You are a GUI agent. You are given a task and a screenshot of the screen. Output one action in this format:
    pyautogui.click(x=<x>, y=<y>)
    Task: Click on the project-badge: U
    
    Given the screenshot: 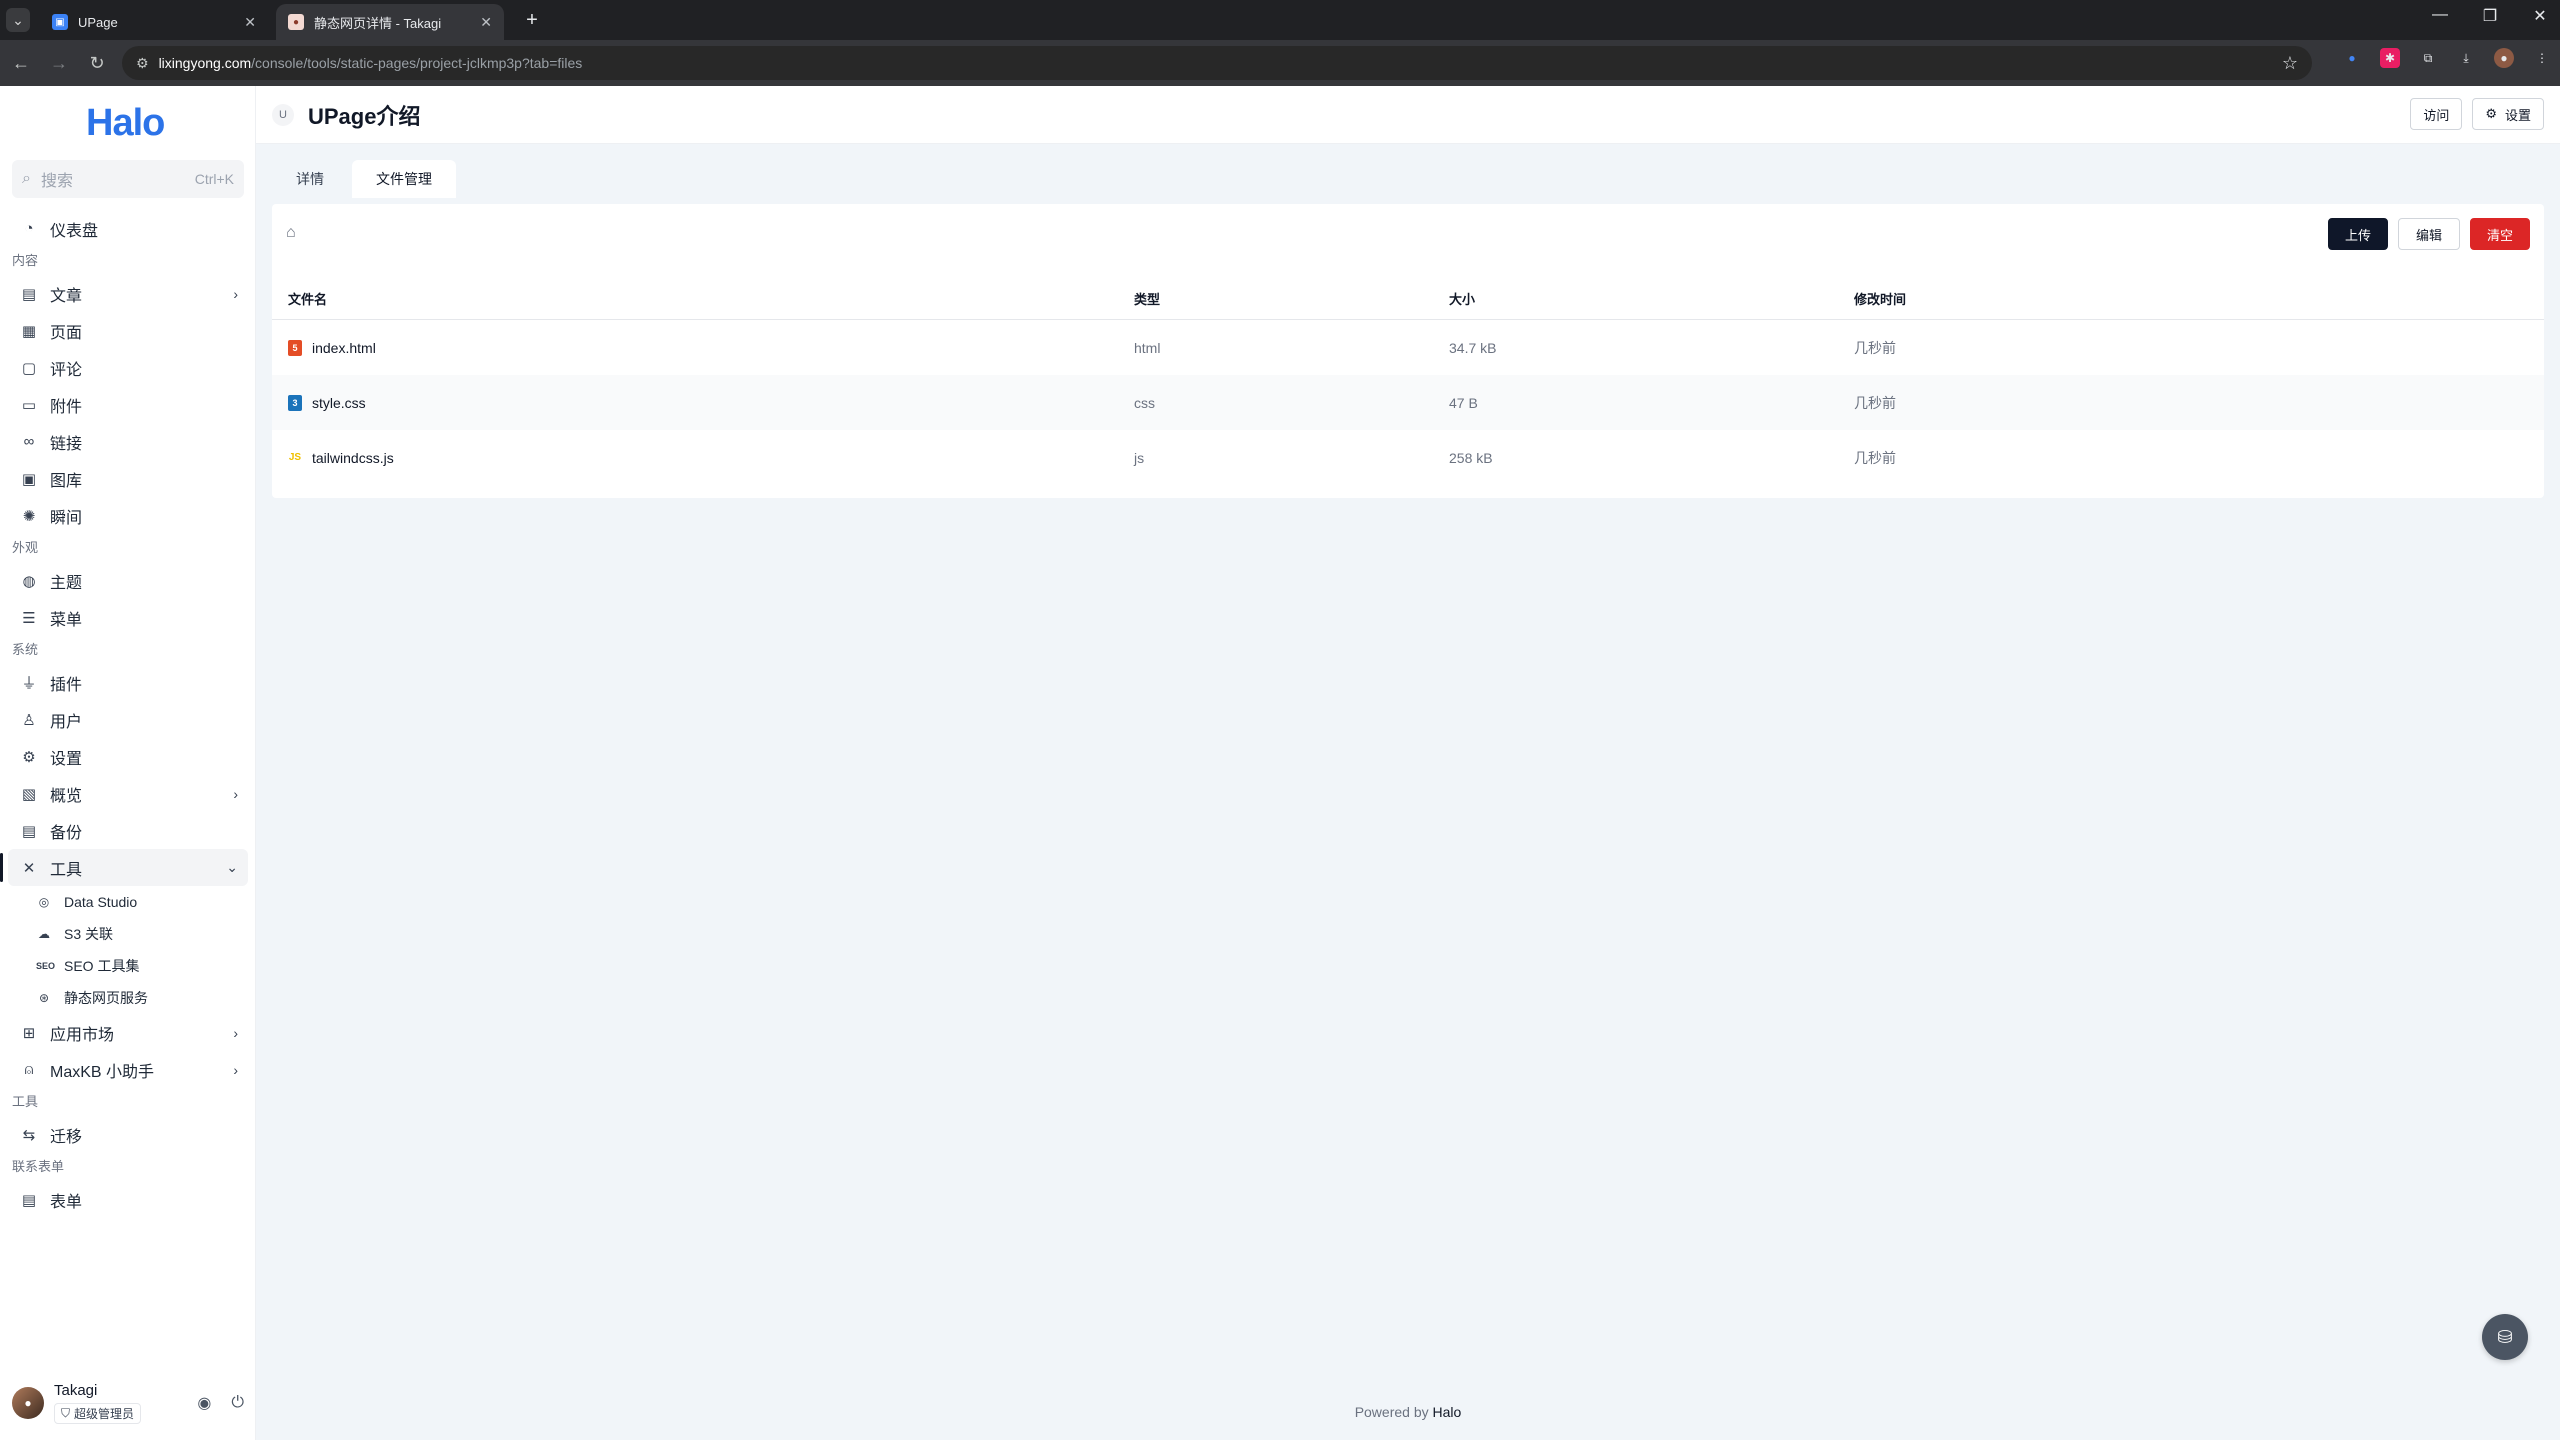 What is the action you would take?
    pyautogui.click(x=283, y=114)
    